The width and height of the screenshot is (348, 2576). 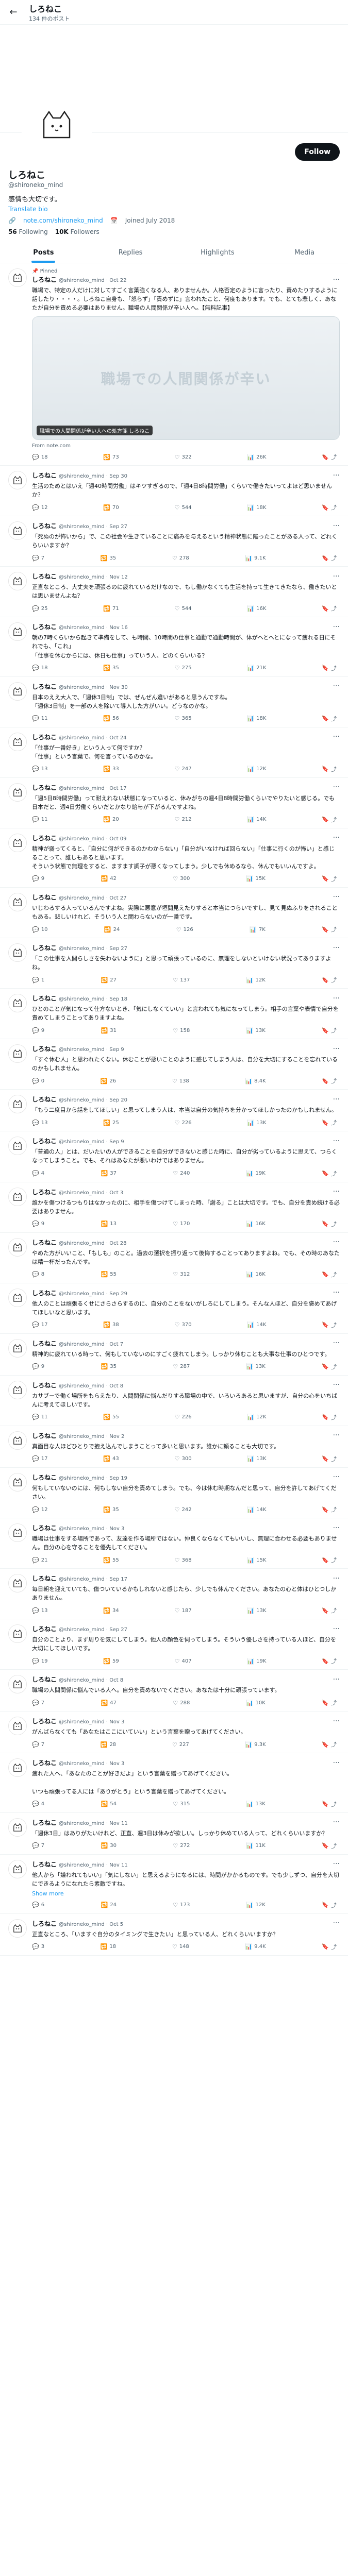 What do you see at coordinates (181, 980) in the screenshot?
I see `like-button: ♡ 137` at bounding box center [181, 980].